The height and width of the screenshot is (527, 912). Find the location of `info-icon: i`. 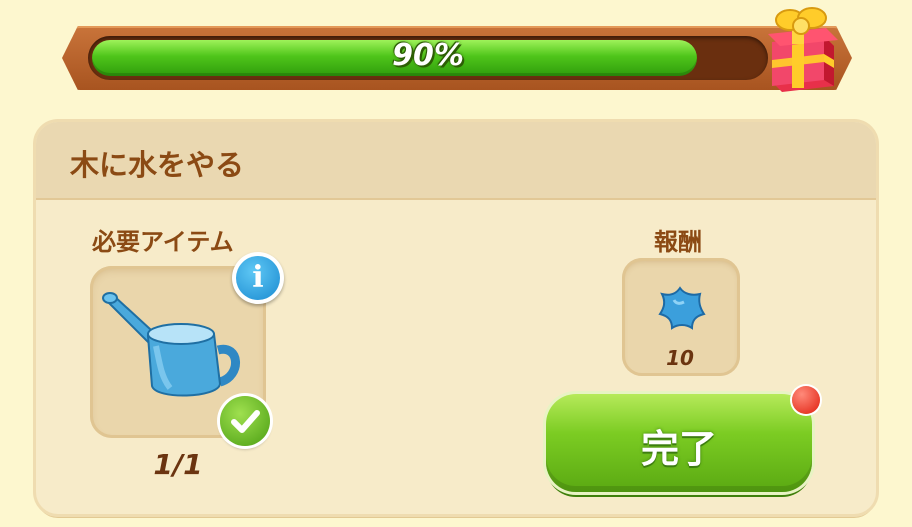

info-icon: i is located at coordinates (258, 278).